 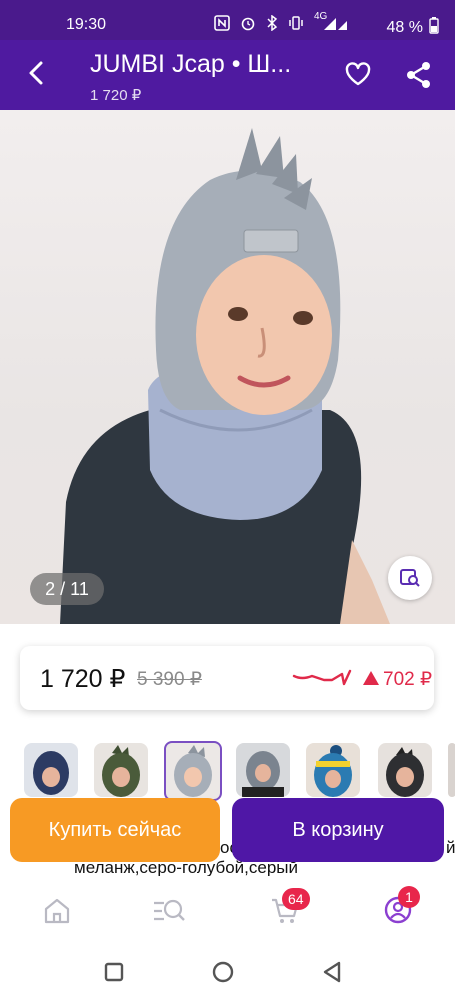 I want to click on description-fragment-right: й, so click(x=450, y=847).